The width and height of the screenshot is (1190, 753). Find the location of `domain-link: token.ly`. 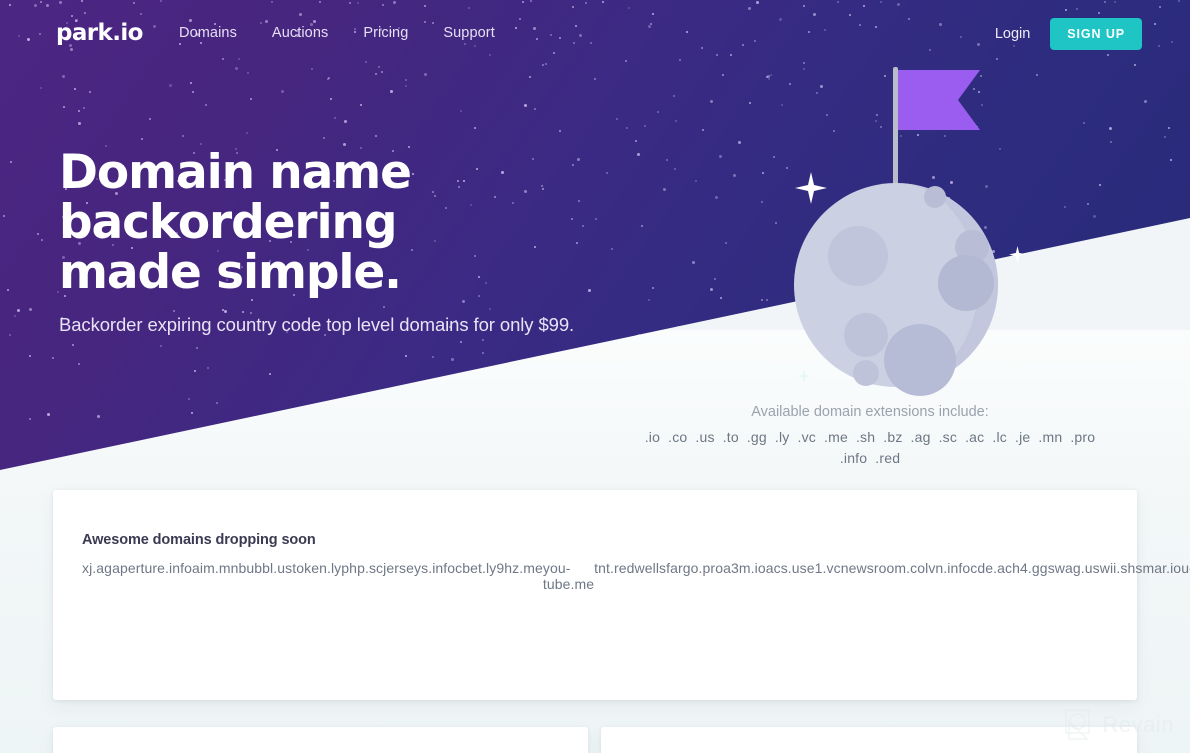

domain-link: token.ly is located at coordinates (316, 573).